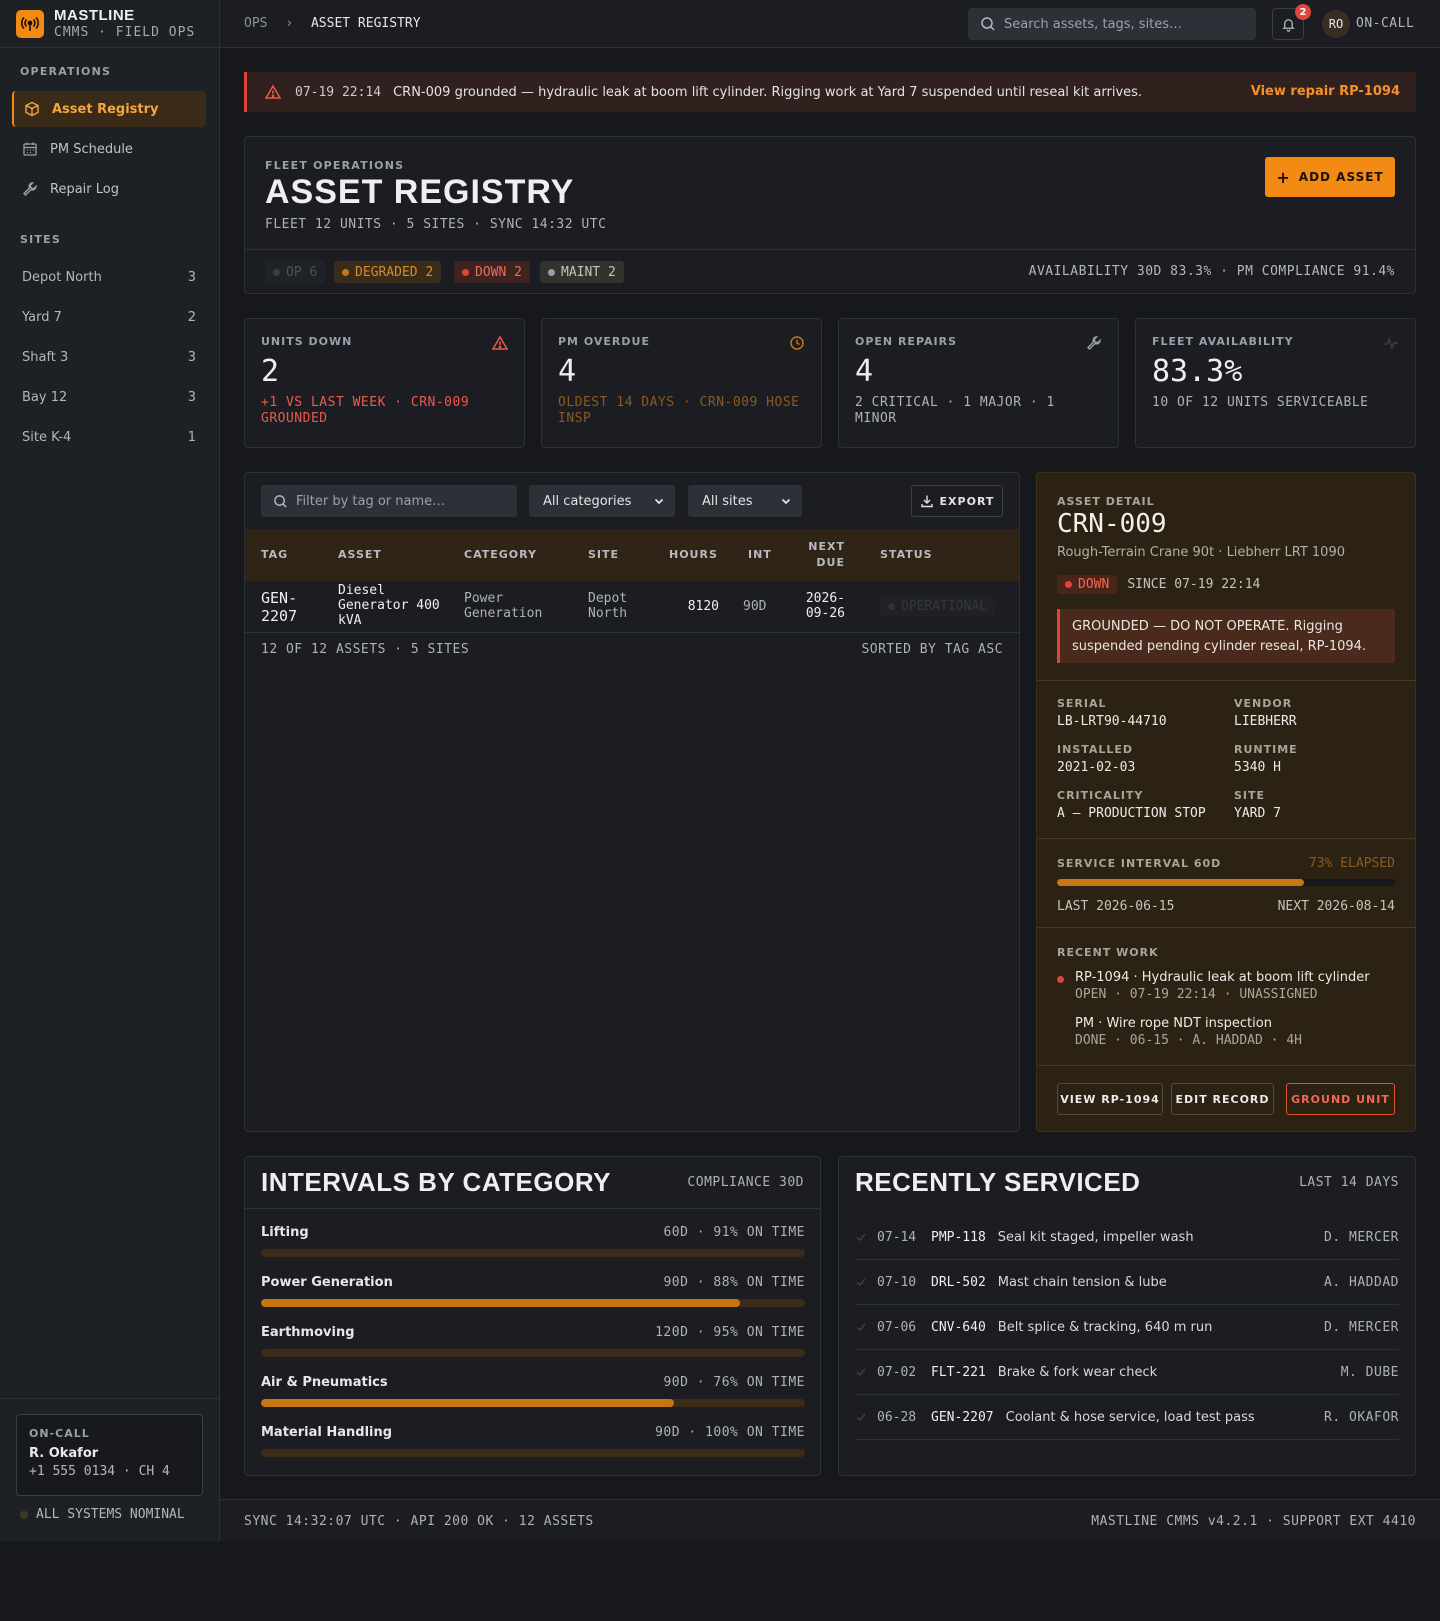  What do you see at coordinates (109, 277) in the screenshot?
I see `sidebar-site-depot-north: Depot North 3` at bounding box center [109, 277].